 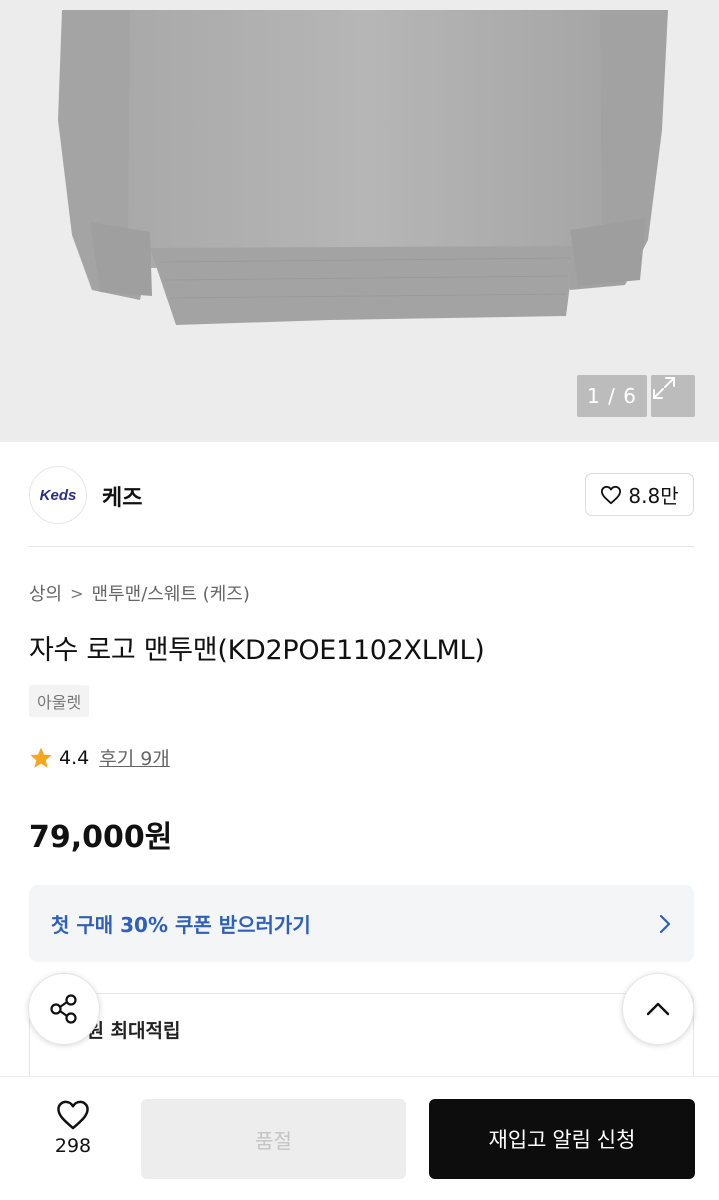 What do you see at coordinates (612, 396) in the screenshot?
I see `image-counter: 1 / 6` at bounding box center [612, 396].